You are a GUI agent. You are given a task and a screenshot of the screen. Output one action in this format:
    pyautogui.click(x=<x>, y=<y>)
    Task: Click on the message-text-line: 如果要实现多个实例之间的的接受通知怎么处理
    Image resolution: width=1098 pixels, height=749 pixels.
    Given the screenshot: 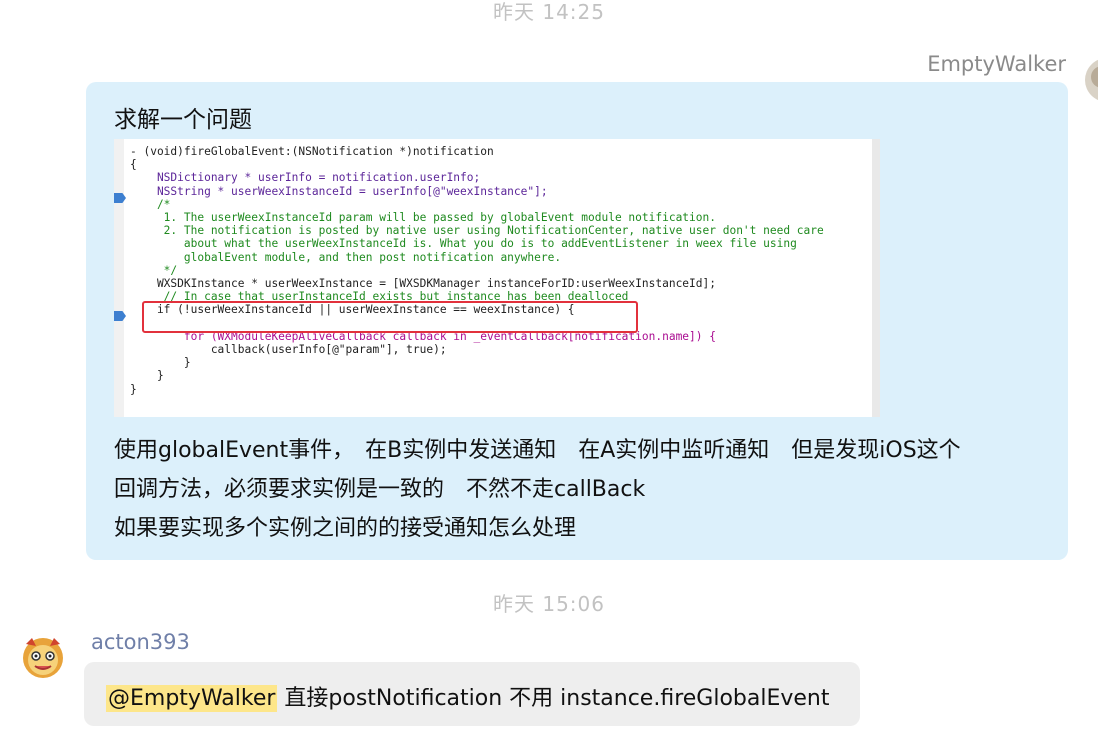 What is the action you would take?
    pyautogui.click(x=345, y=528)
    